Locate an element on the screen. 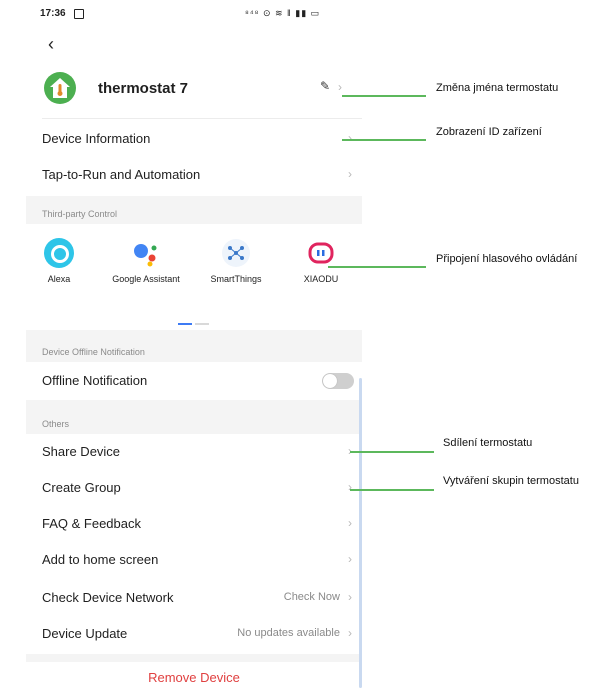  third-party-label: XIAODU is located at coordinates (321, 279).